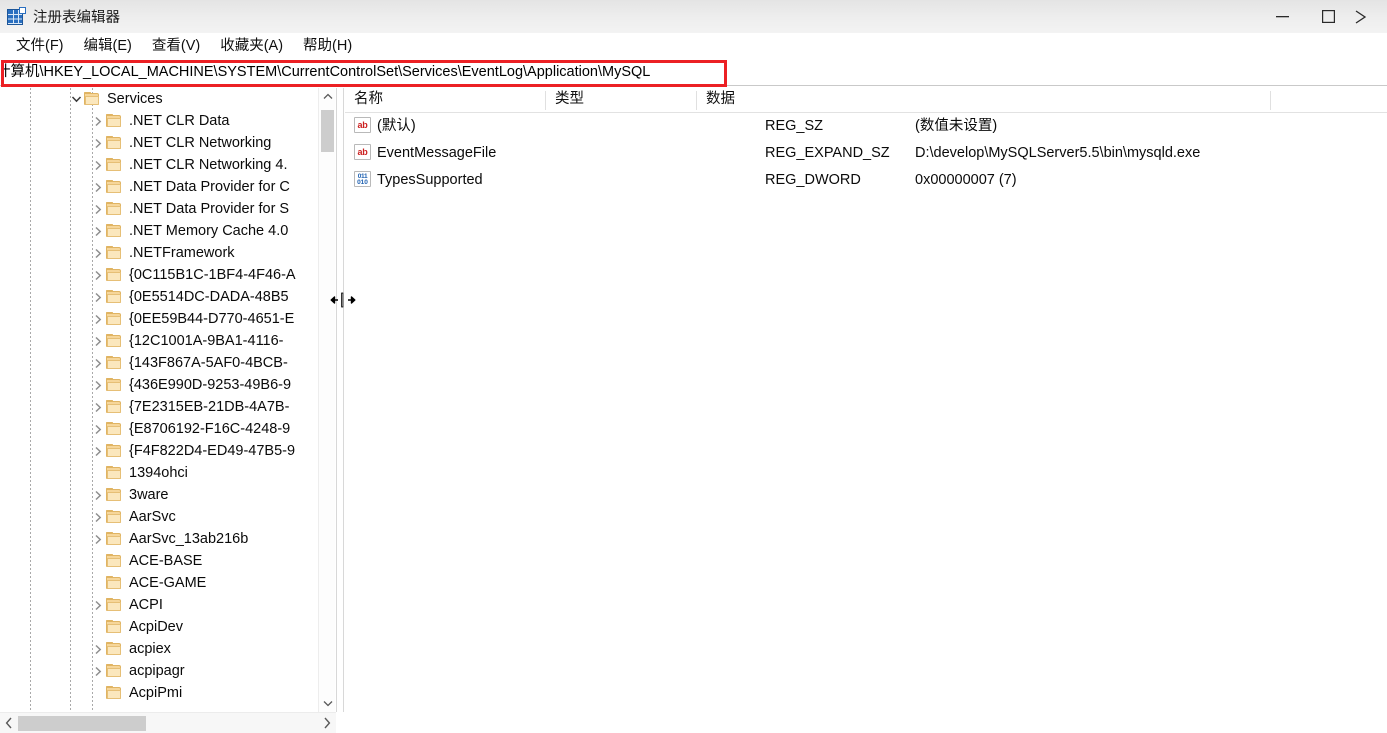 Image resolution: width=1387 pixels, height=733 pixels. Describe the element at coordinates (159, 363) in the screenshot. I see `tree-item: {143F867A-5AF0-4BCB-` at that location.